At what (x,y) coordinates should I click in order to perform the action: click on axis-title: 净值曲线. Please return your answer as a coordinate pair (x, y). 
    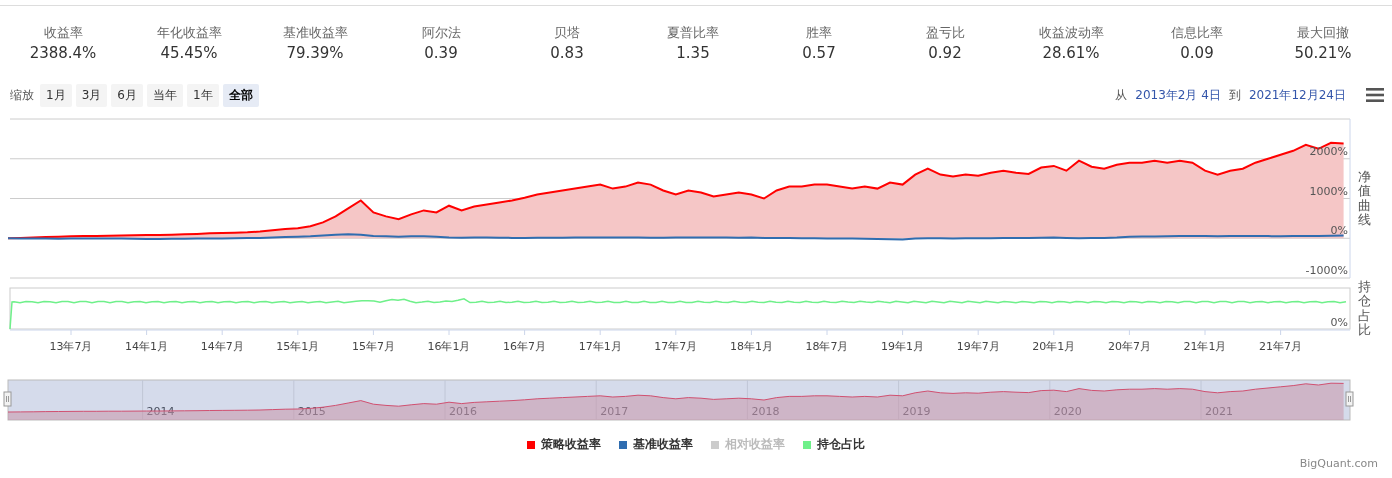
    Looking at the image, I should click on (1364, 199).